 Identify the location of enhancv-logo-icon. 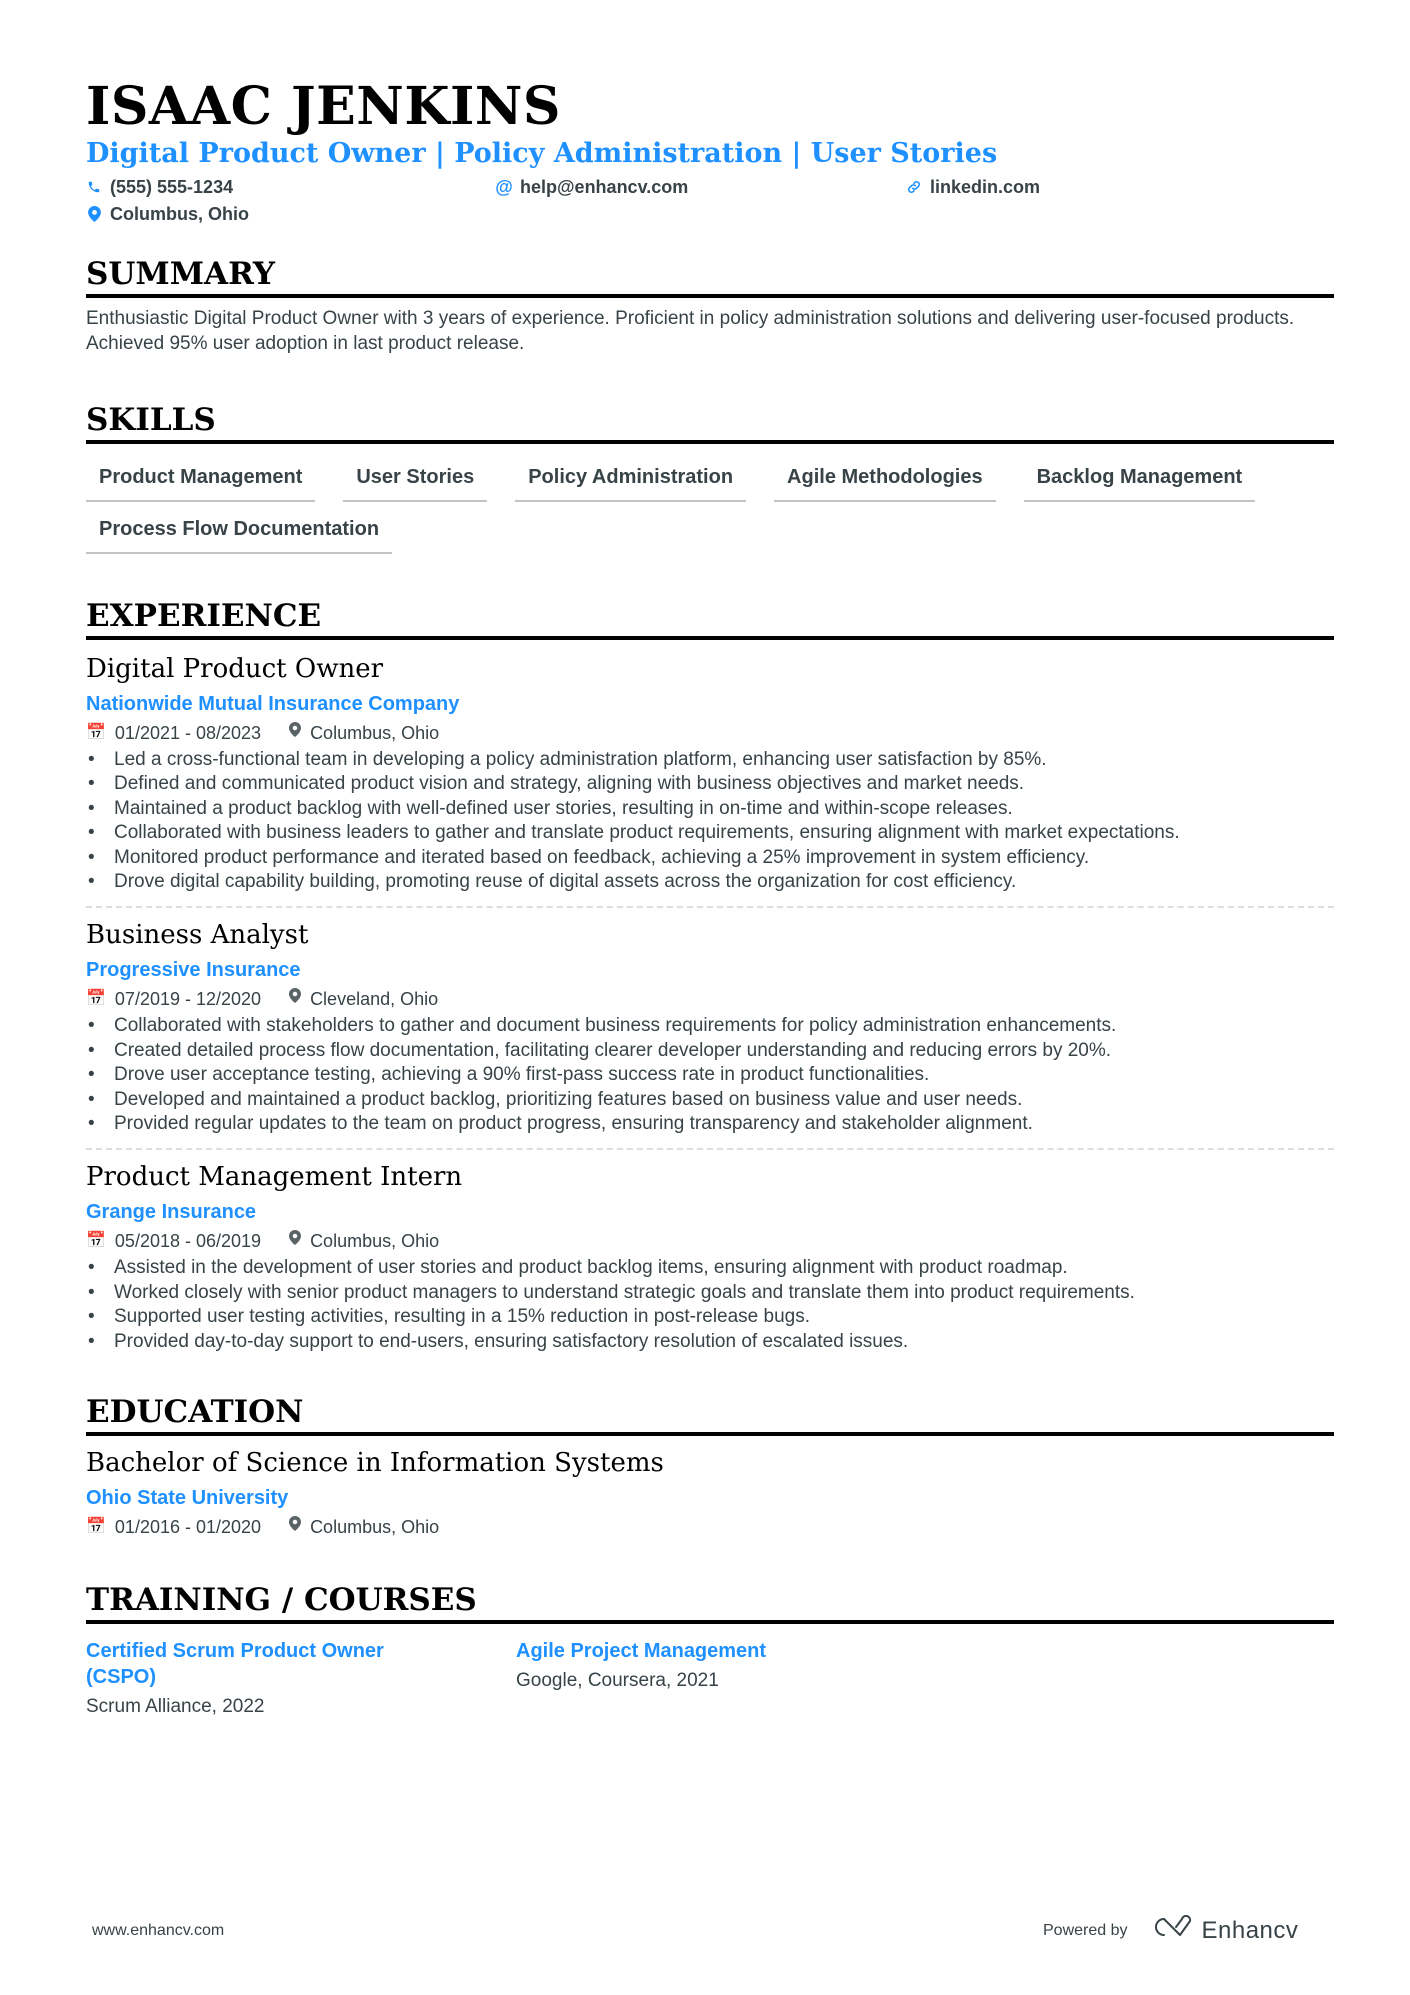
(1172, 1930).